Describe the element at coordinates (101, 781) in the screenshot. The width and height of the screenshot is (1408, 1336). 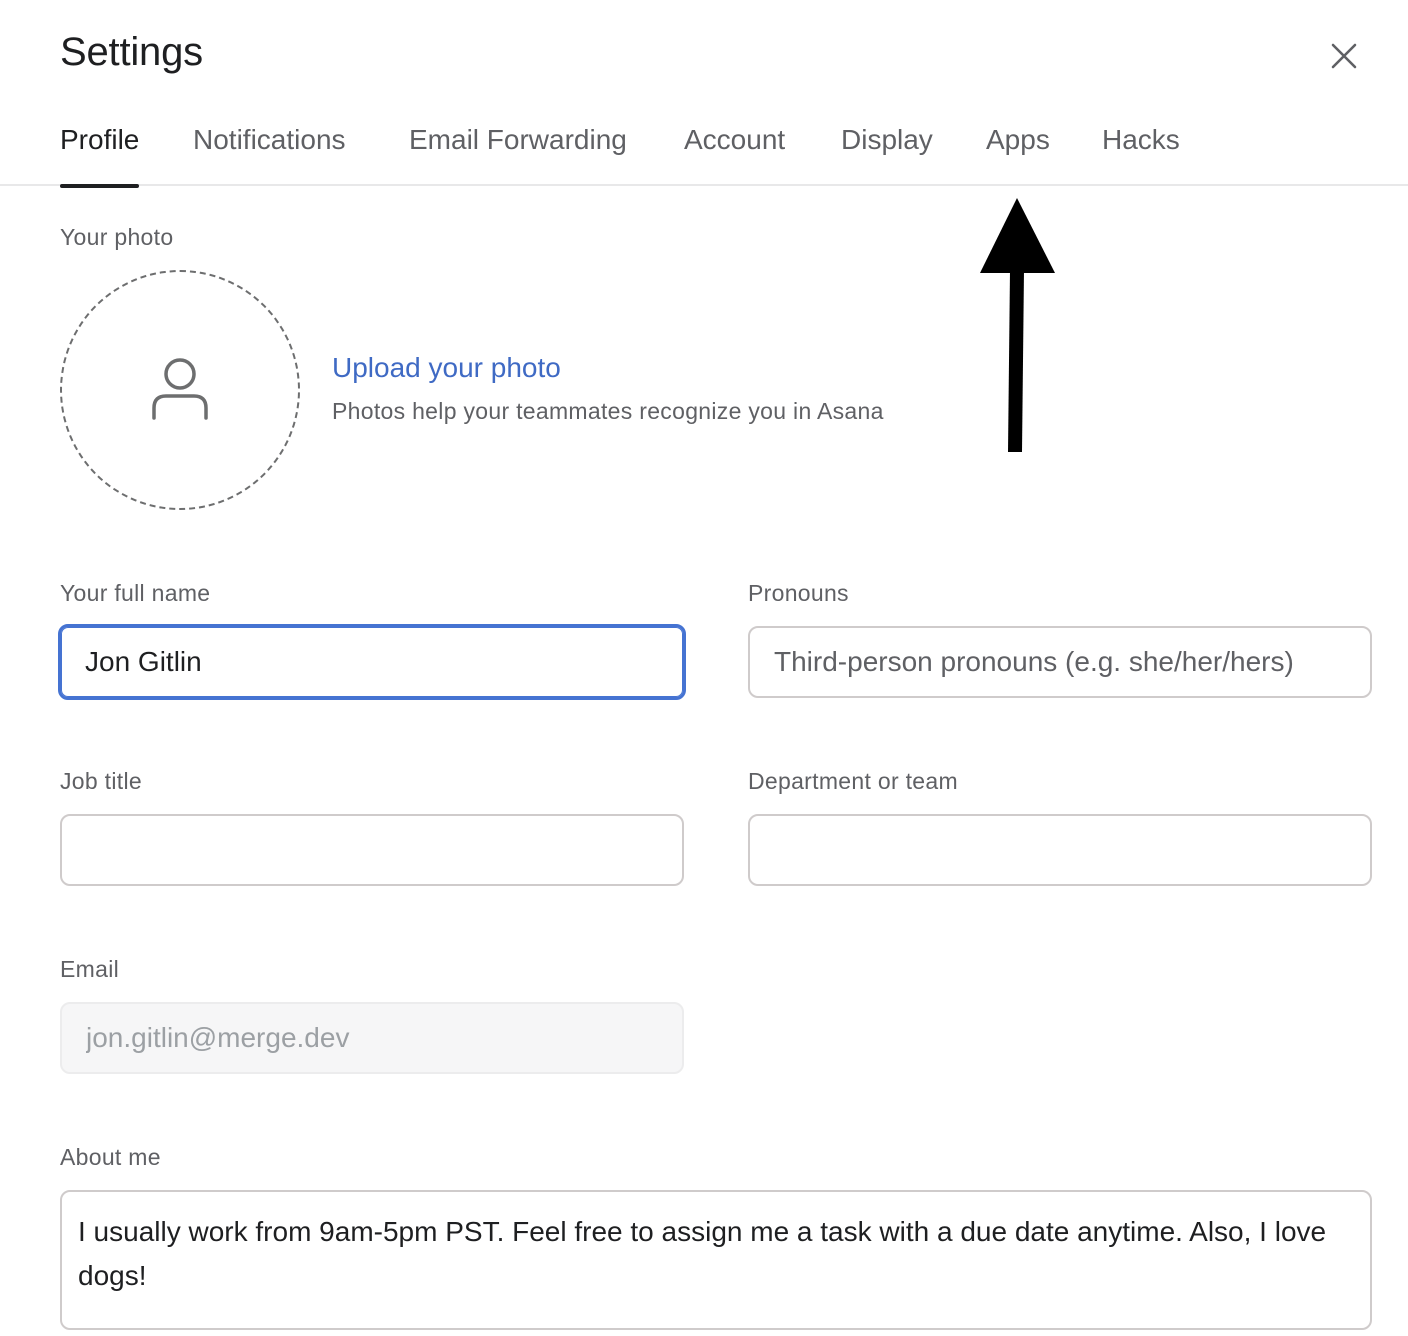
I see `job-title-label: Job title` at that location.